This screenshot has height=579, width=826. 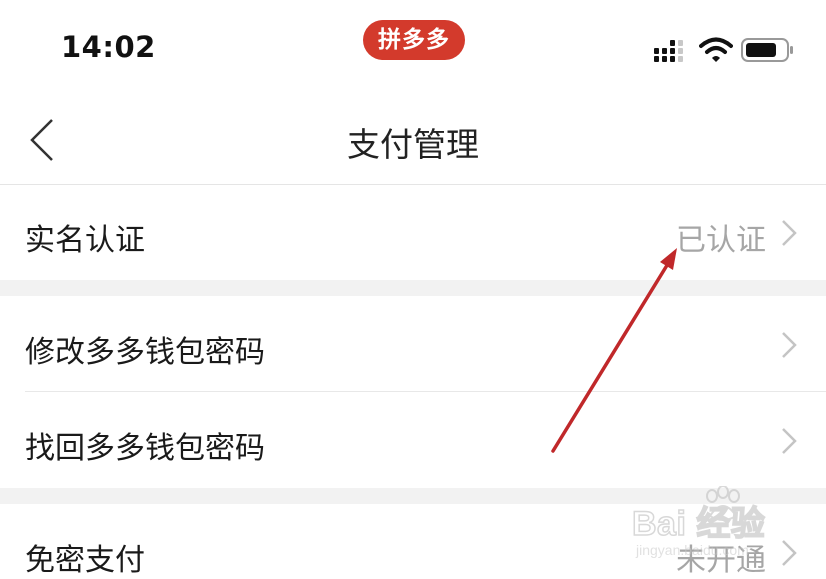 What do you see at coordinates (414, 40) in the screenshot?
I see `app-badge: 拼多多` at bounding box center [414, 40].